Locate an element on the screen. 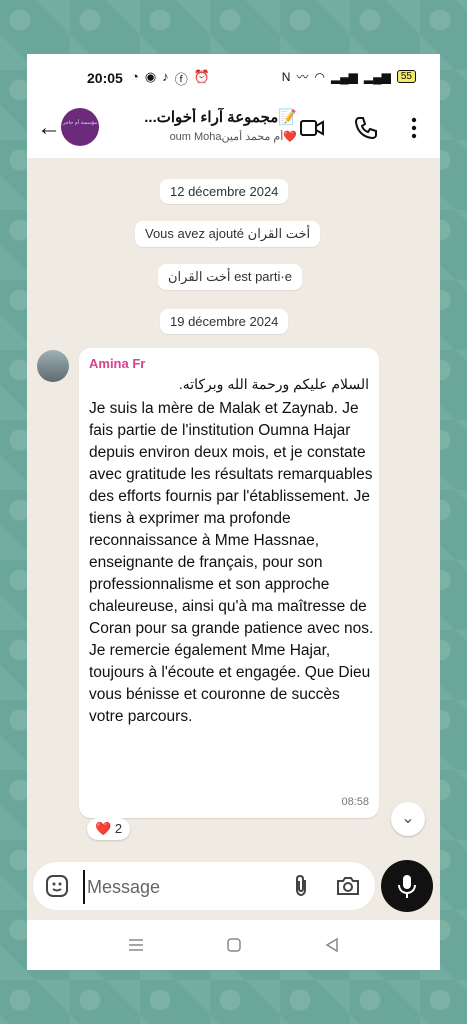  sticker-icon is located at coordinates (57, 886).